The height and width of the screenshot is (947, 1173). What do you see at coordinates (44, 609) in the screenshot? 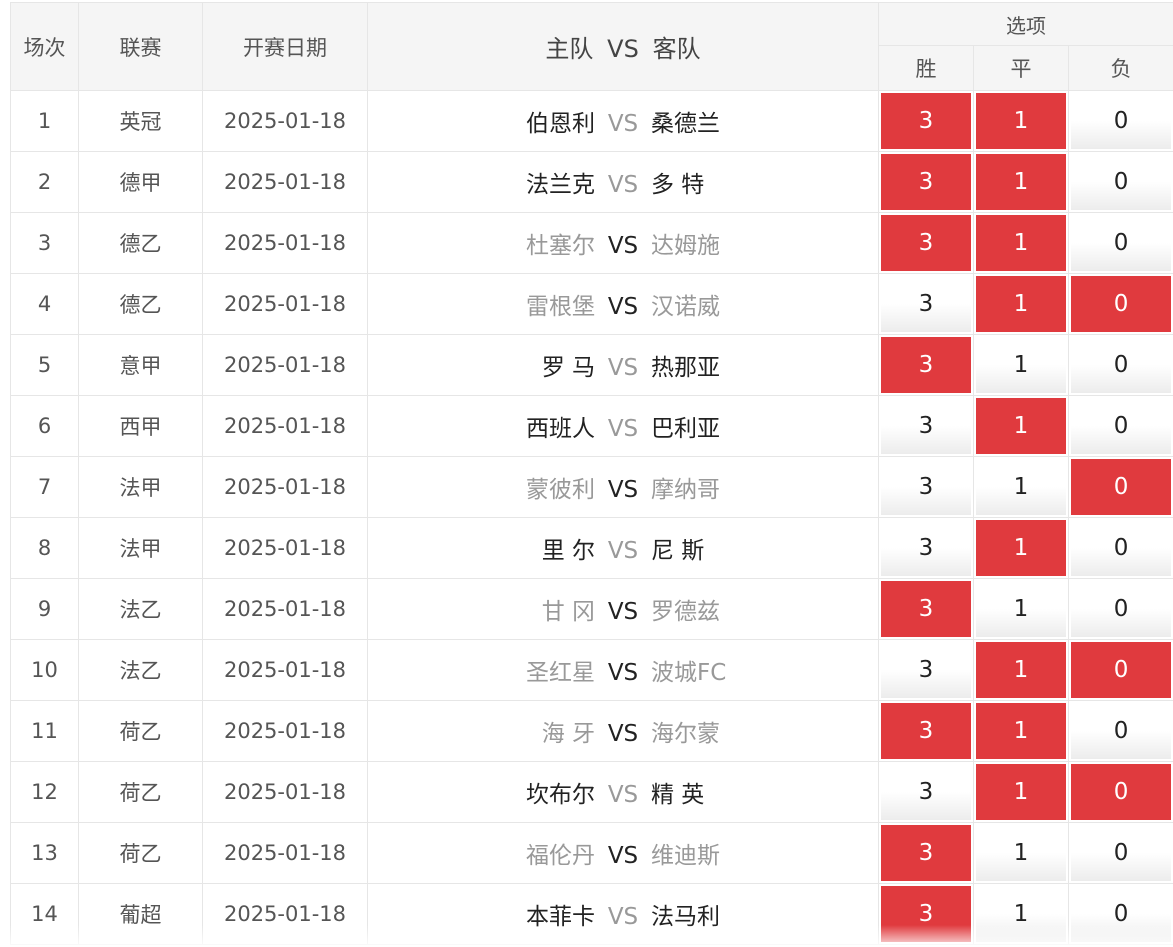
I see `round-number: 9` at bounding box center [44, 609].